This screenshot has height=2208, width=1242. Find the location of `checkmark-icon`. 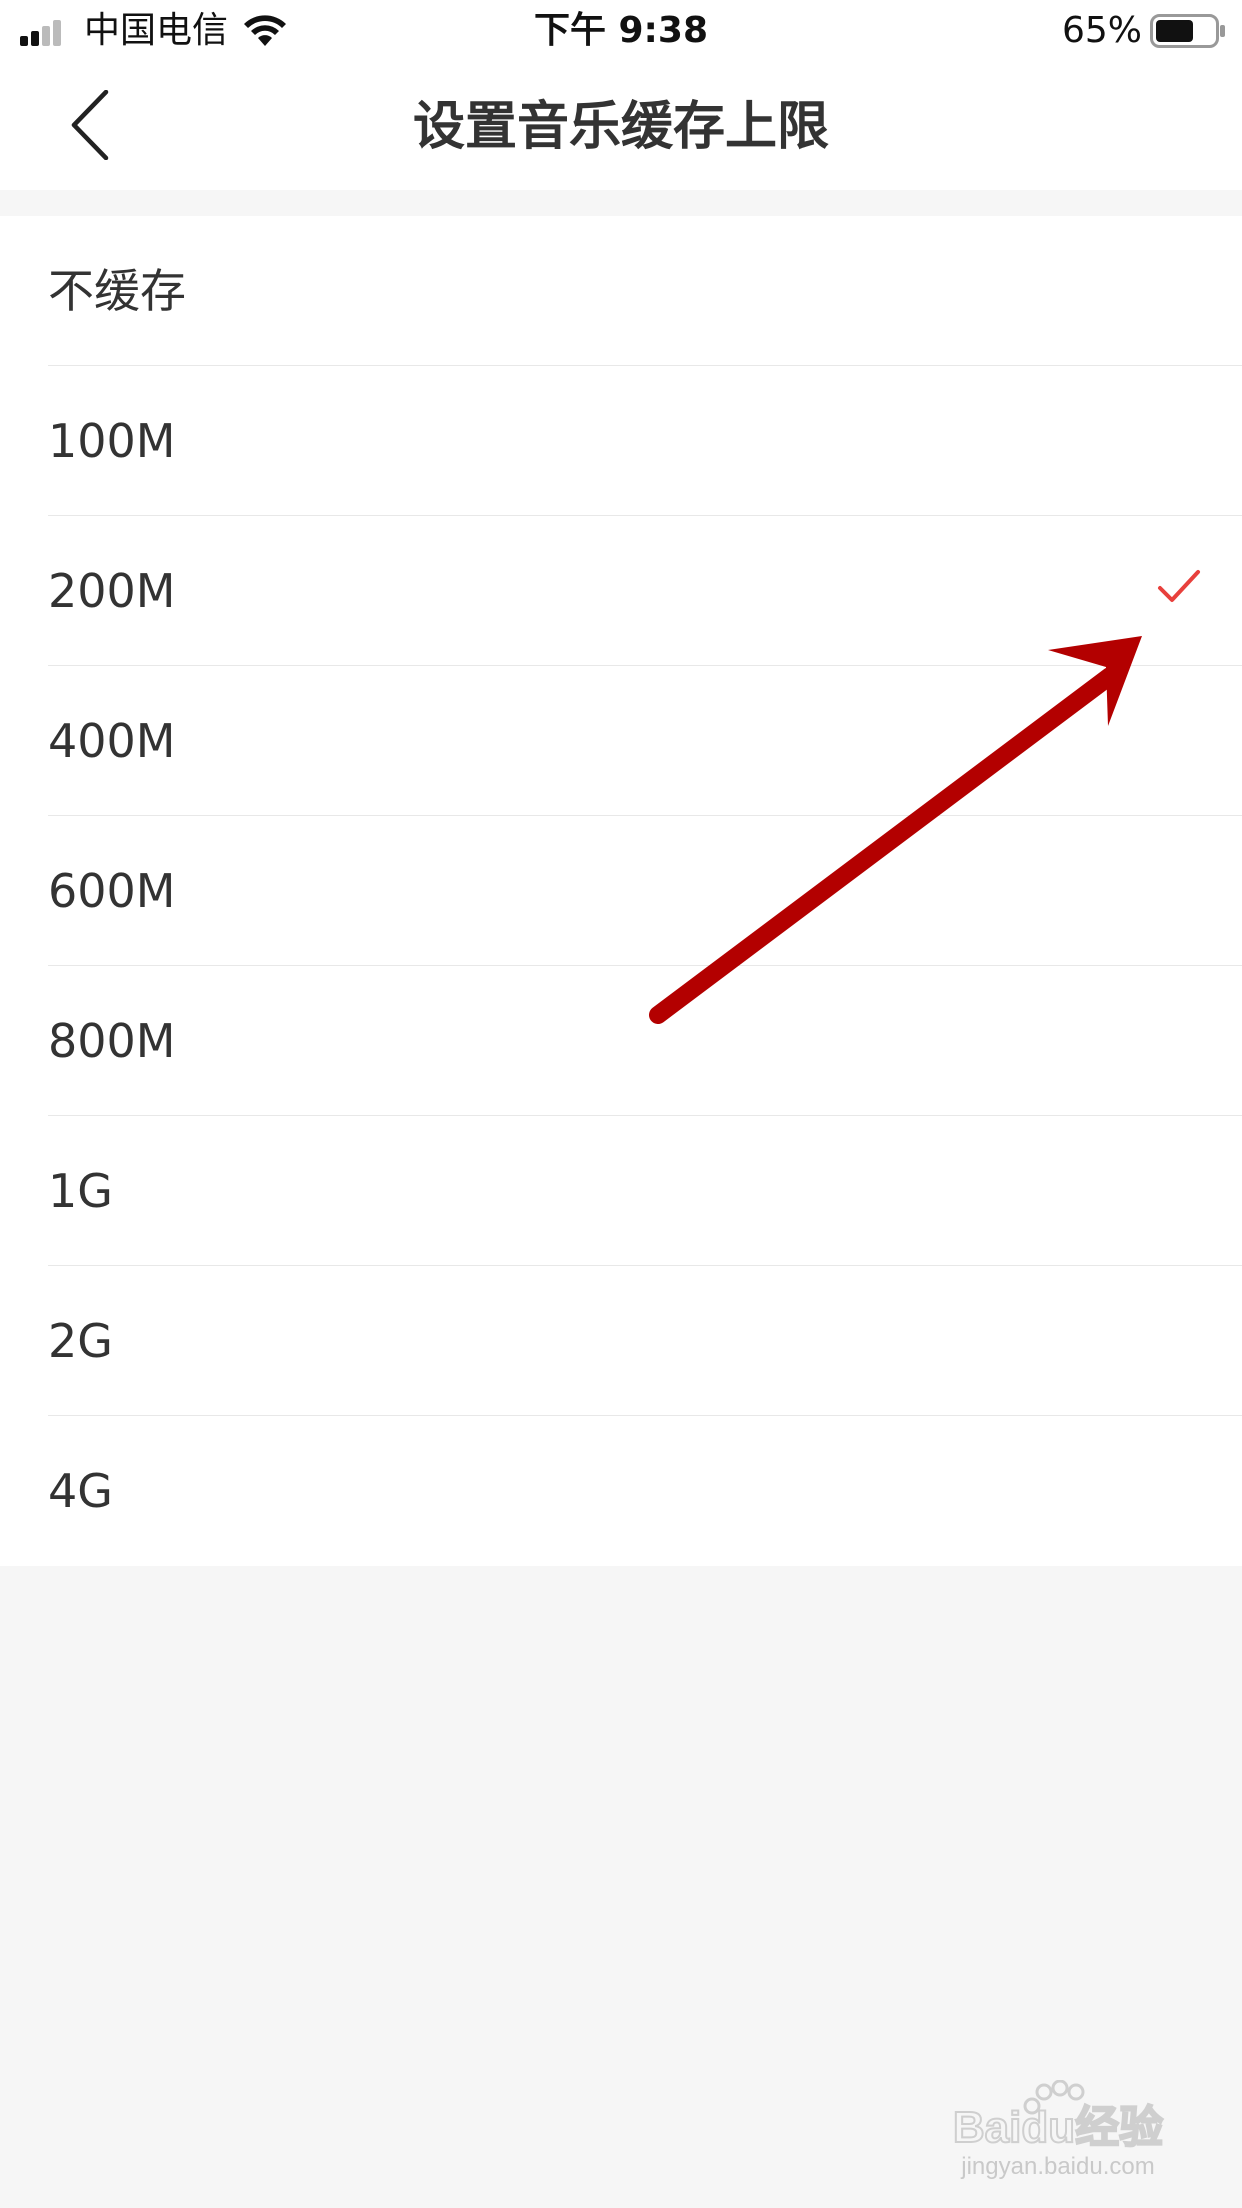

checkmark-icon is located at coordinates (1179, 586).